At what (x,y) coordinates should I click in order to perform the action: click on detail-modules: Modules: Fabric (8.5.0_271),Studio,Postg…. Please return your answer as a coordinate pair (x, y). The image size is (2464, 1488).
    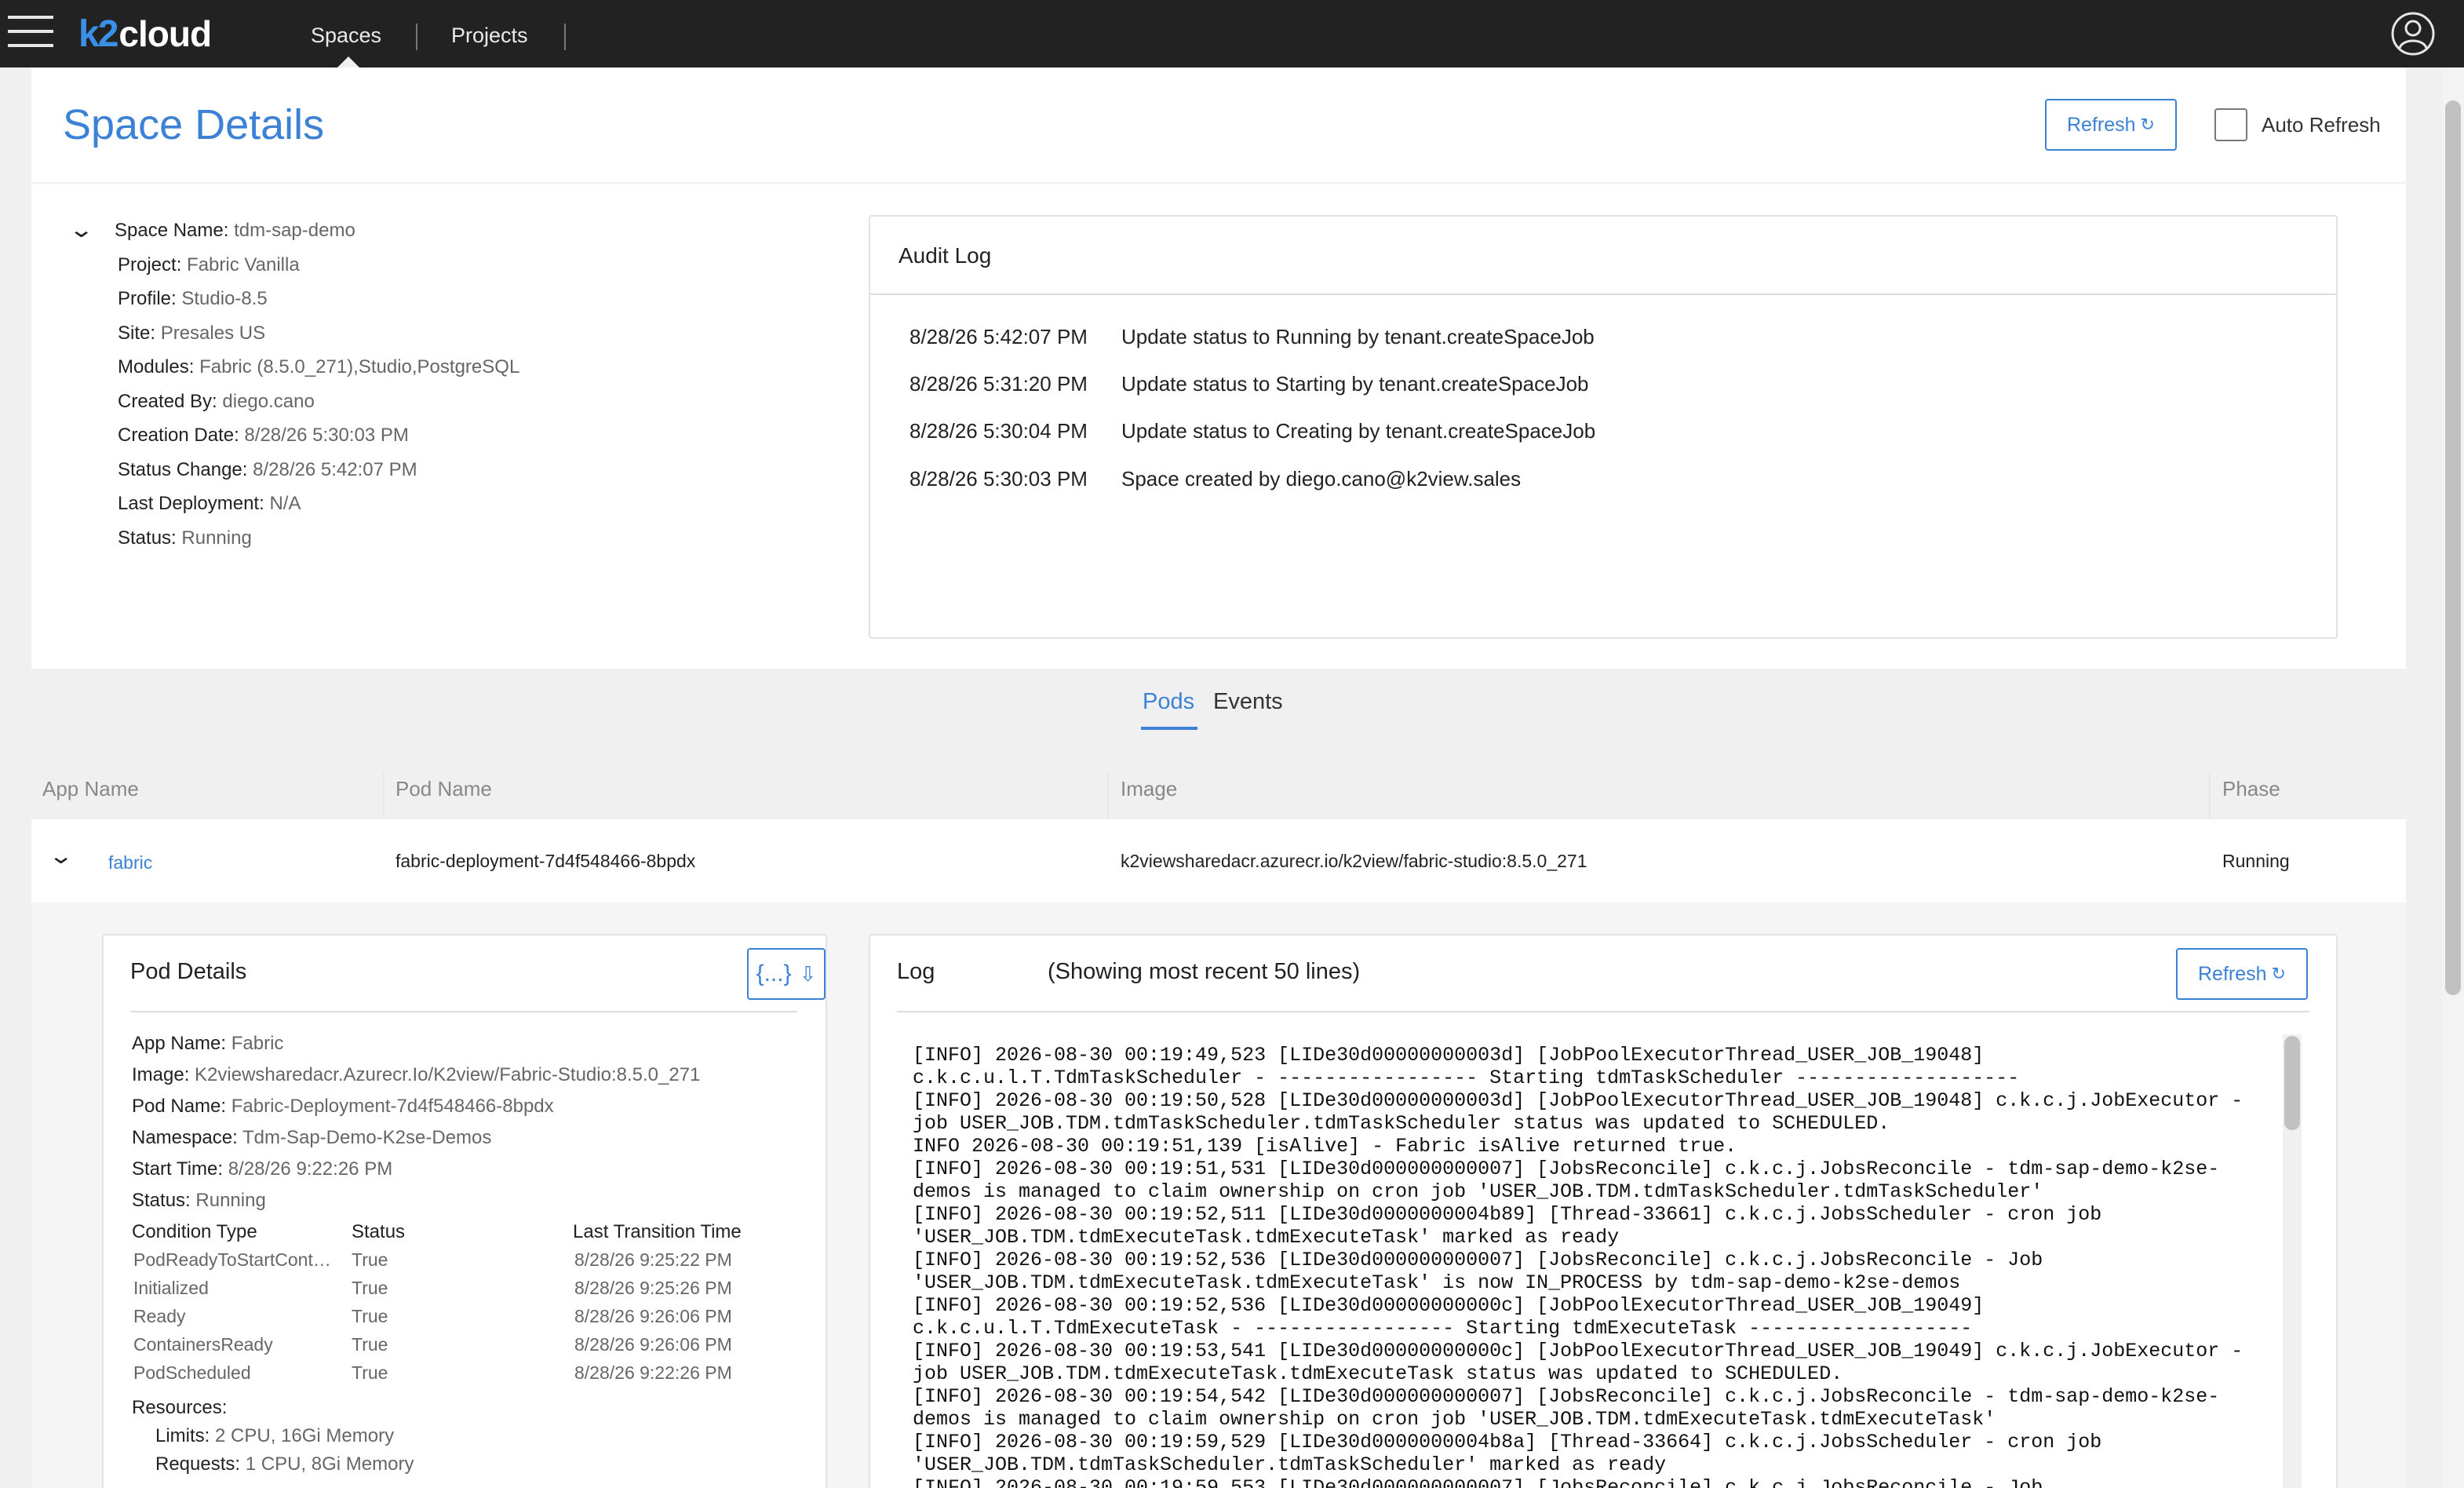
    Looking at the image, I should click on (318, 367).